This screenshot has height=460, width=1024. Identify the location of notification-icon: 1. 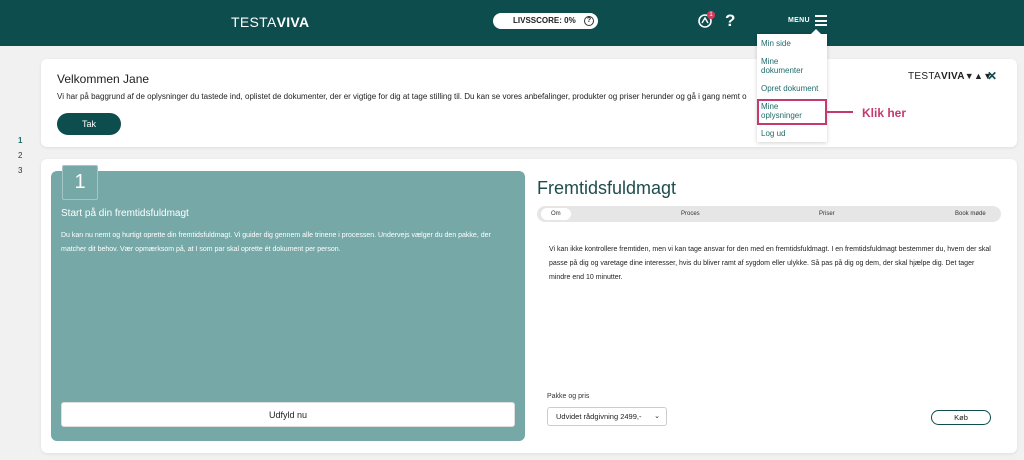
(706, 20).